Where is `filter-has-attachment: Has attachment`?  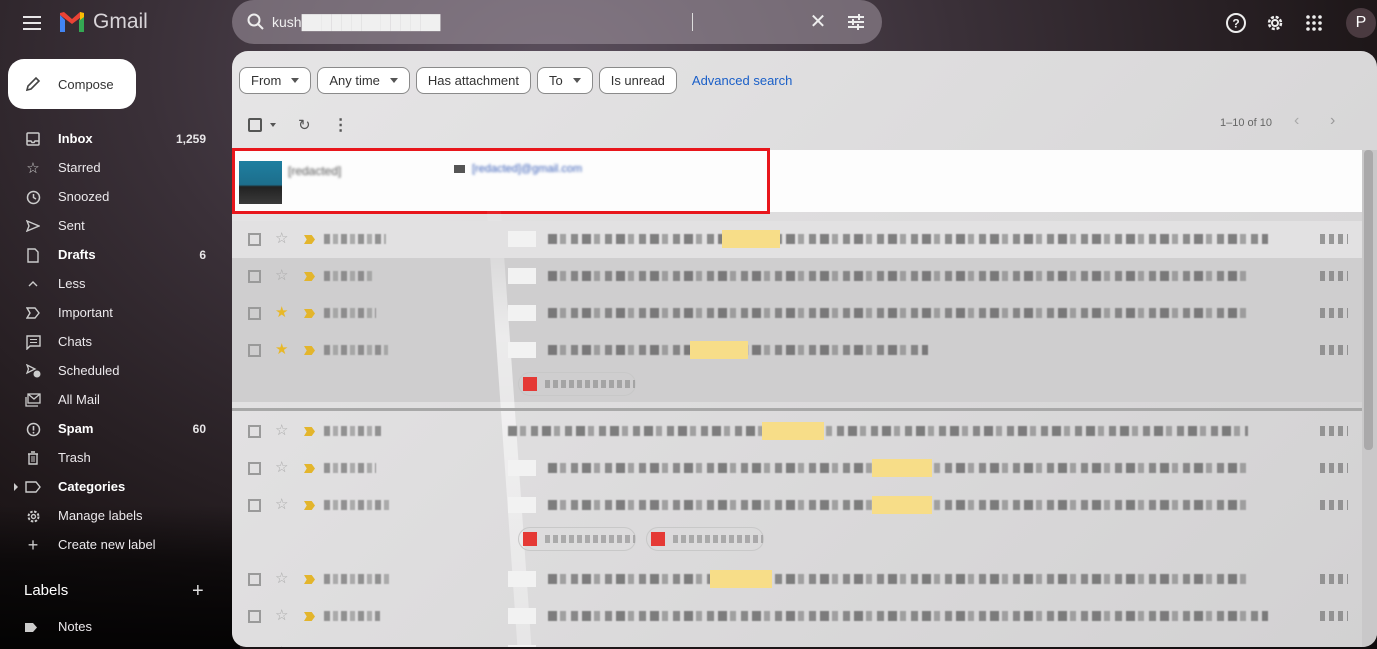 filter-has-attachment: Has attachment is located at coordinates (473, 80).